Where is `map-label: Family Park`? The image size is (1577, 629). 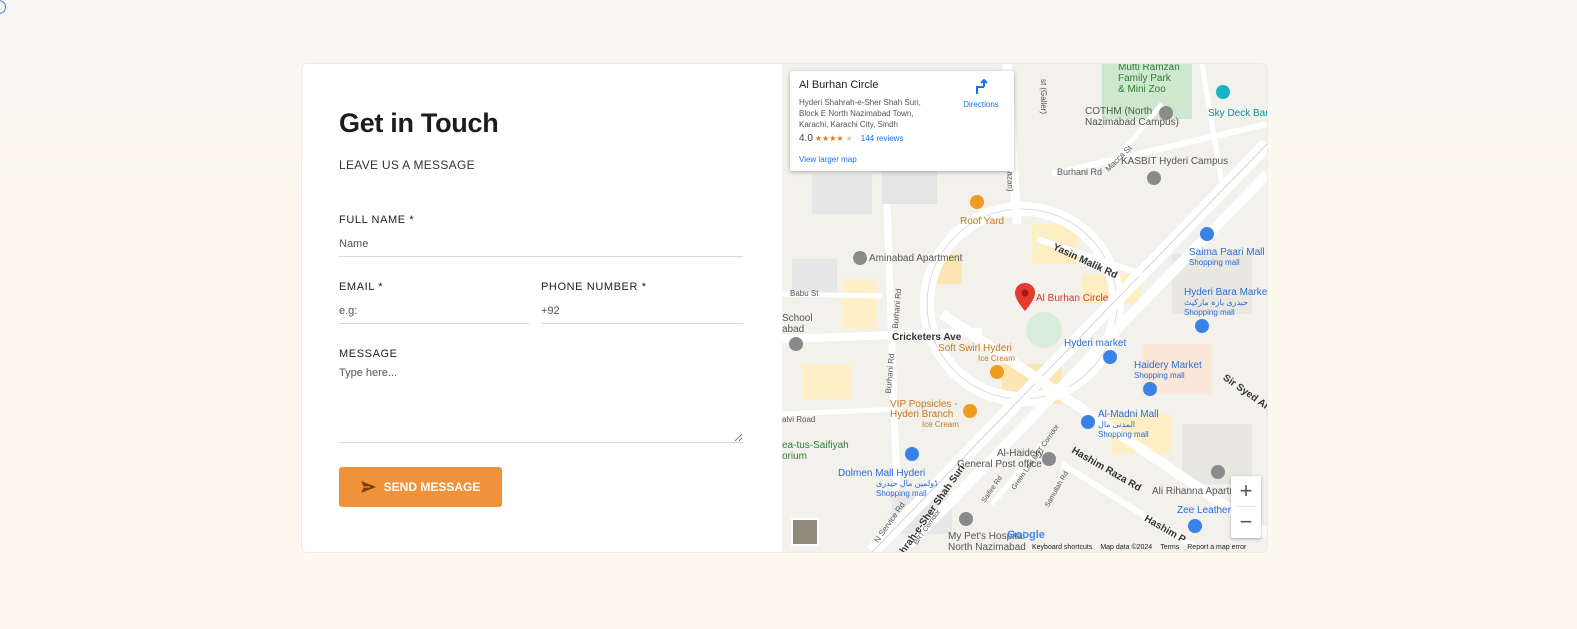
map-label: Family Park is located at coordinates (1144, 78).